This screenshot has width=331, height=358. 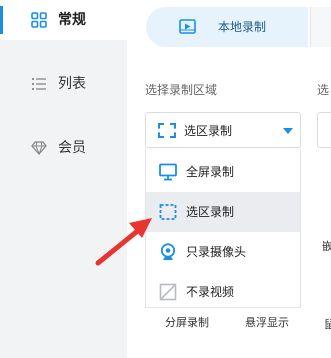 I want to click on active-indicator, so click(x=1, y=20).